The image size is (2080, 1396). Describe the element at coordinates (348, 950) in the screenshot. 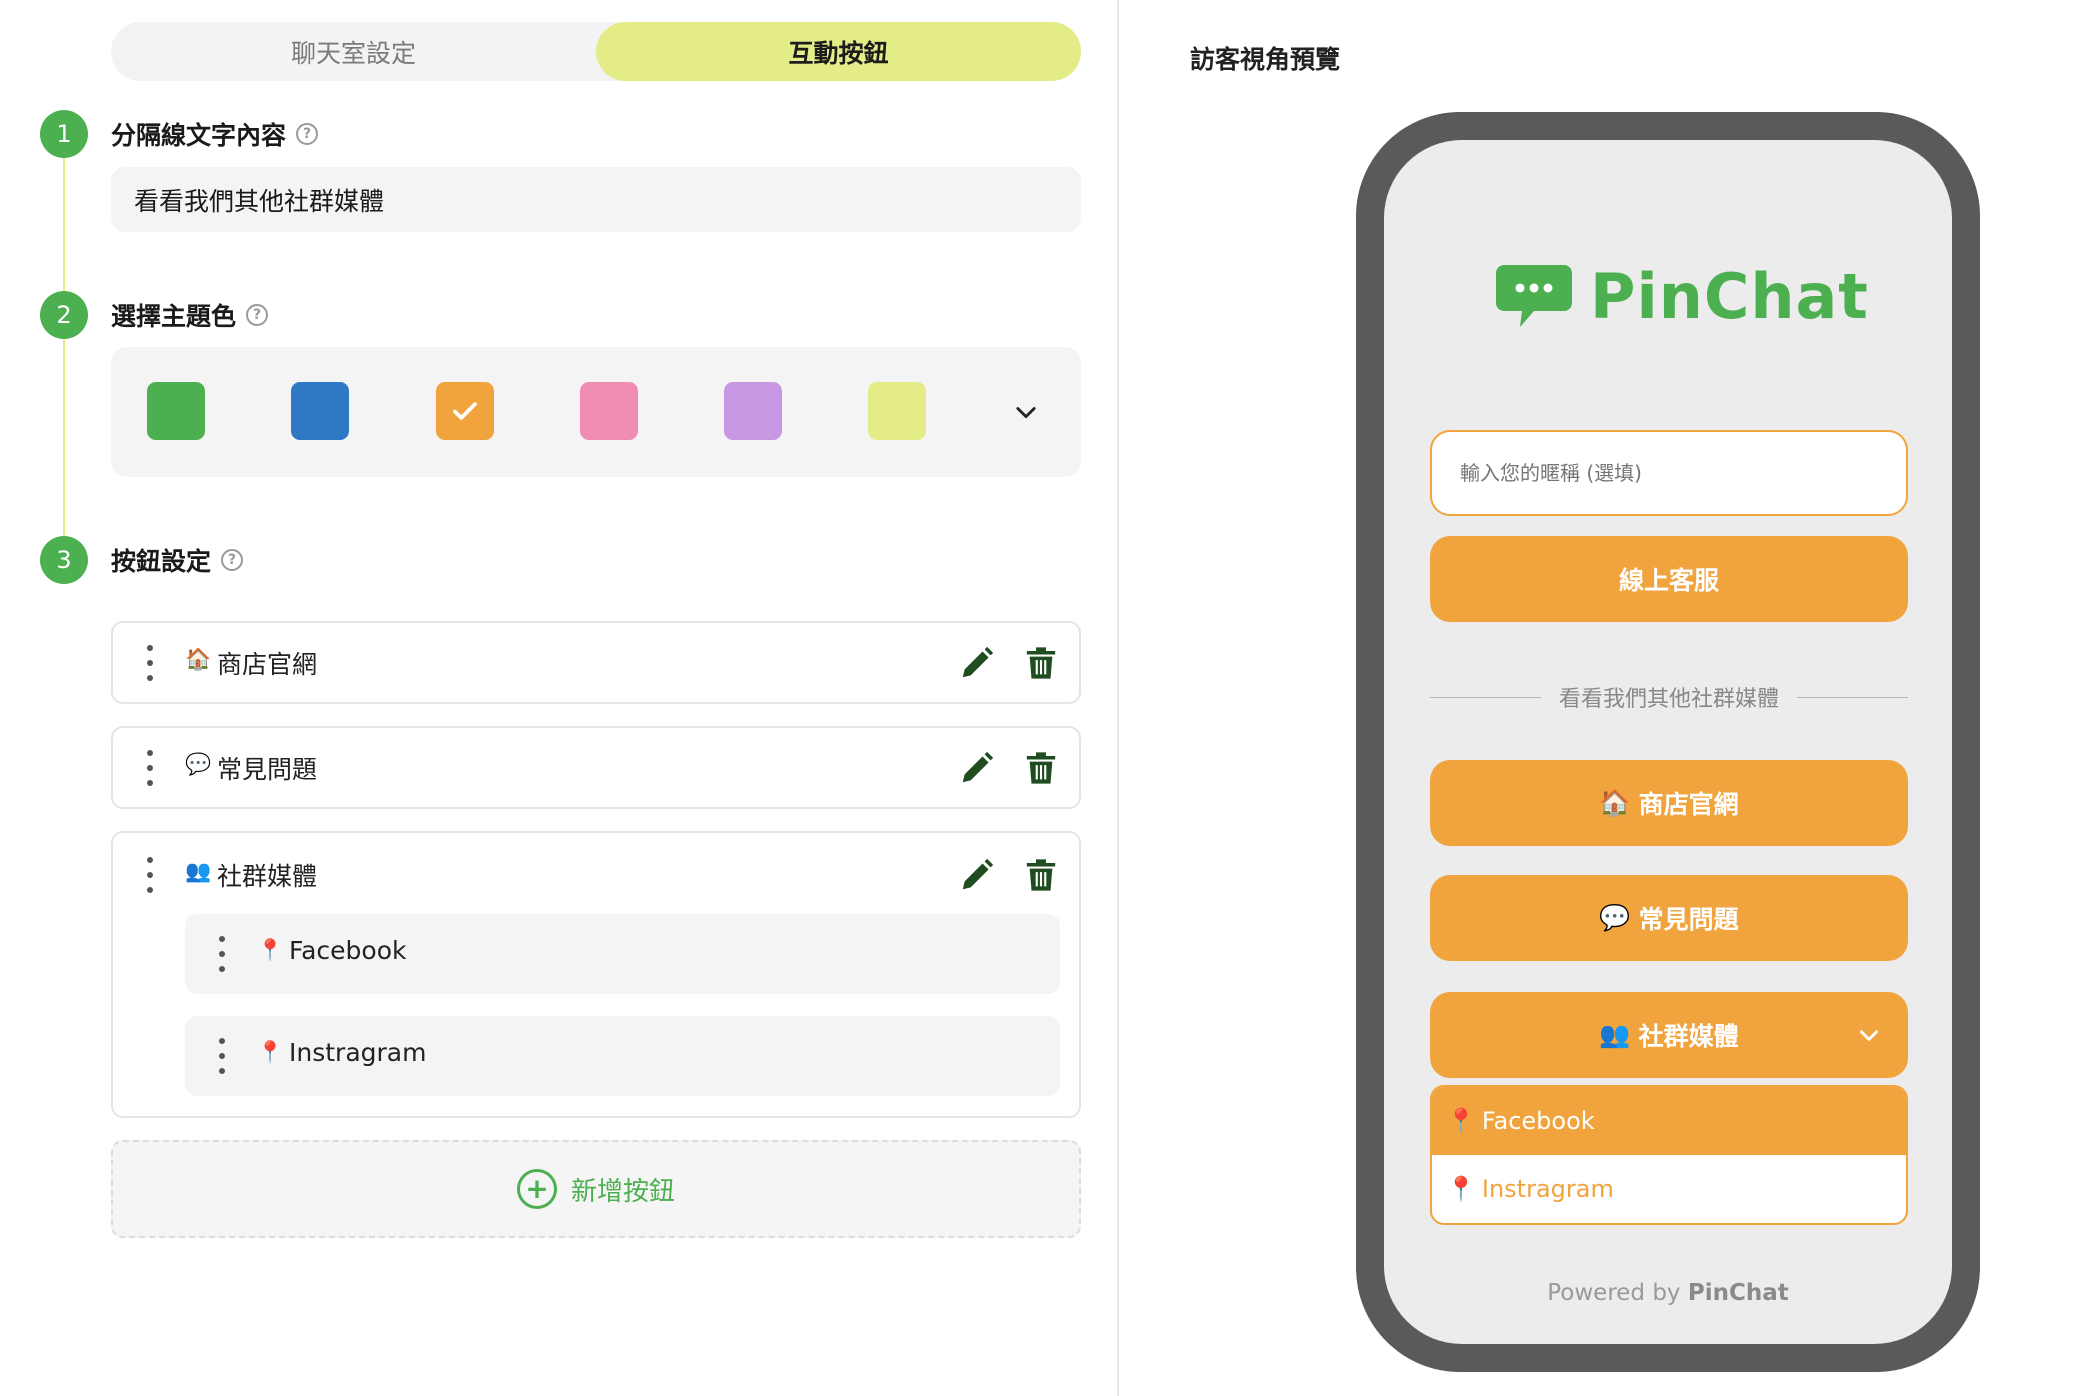

I see `sub-button-label: Facebook` at that location.